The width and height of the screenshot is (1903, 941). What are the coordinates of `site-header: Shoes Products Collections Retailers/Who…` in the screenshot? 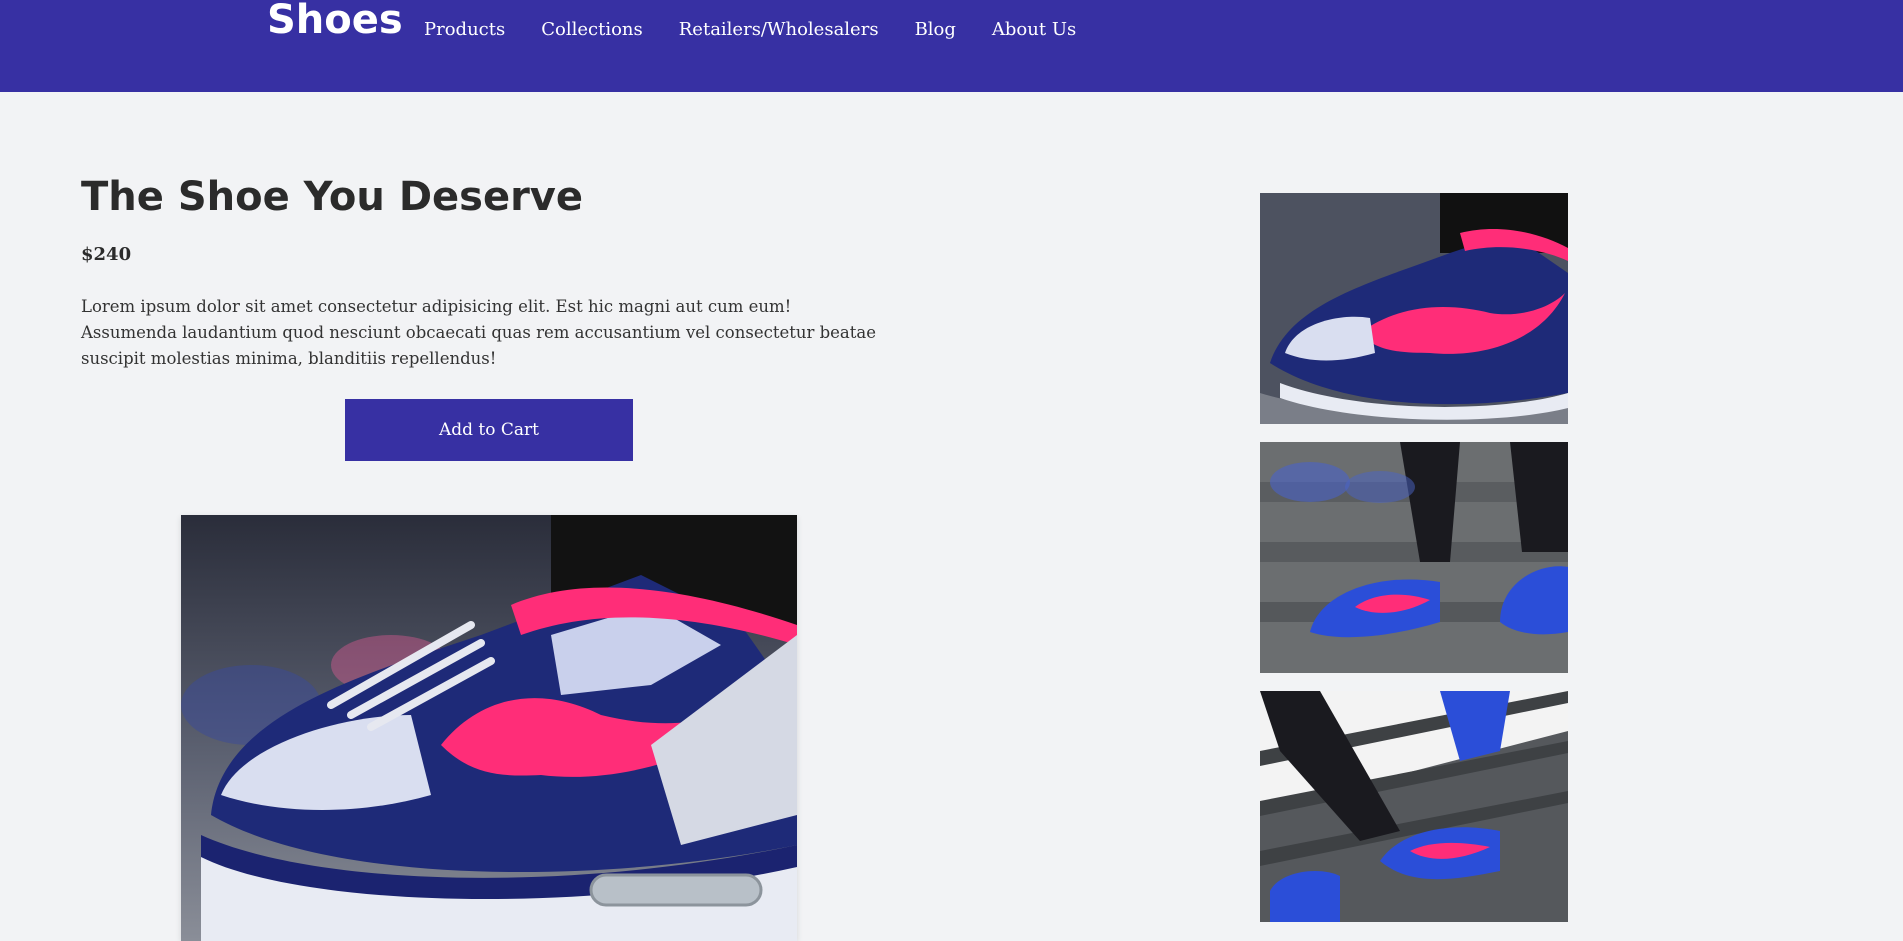 It's located at (951, 46).